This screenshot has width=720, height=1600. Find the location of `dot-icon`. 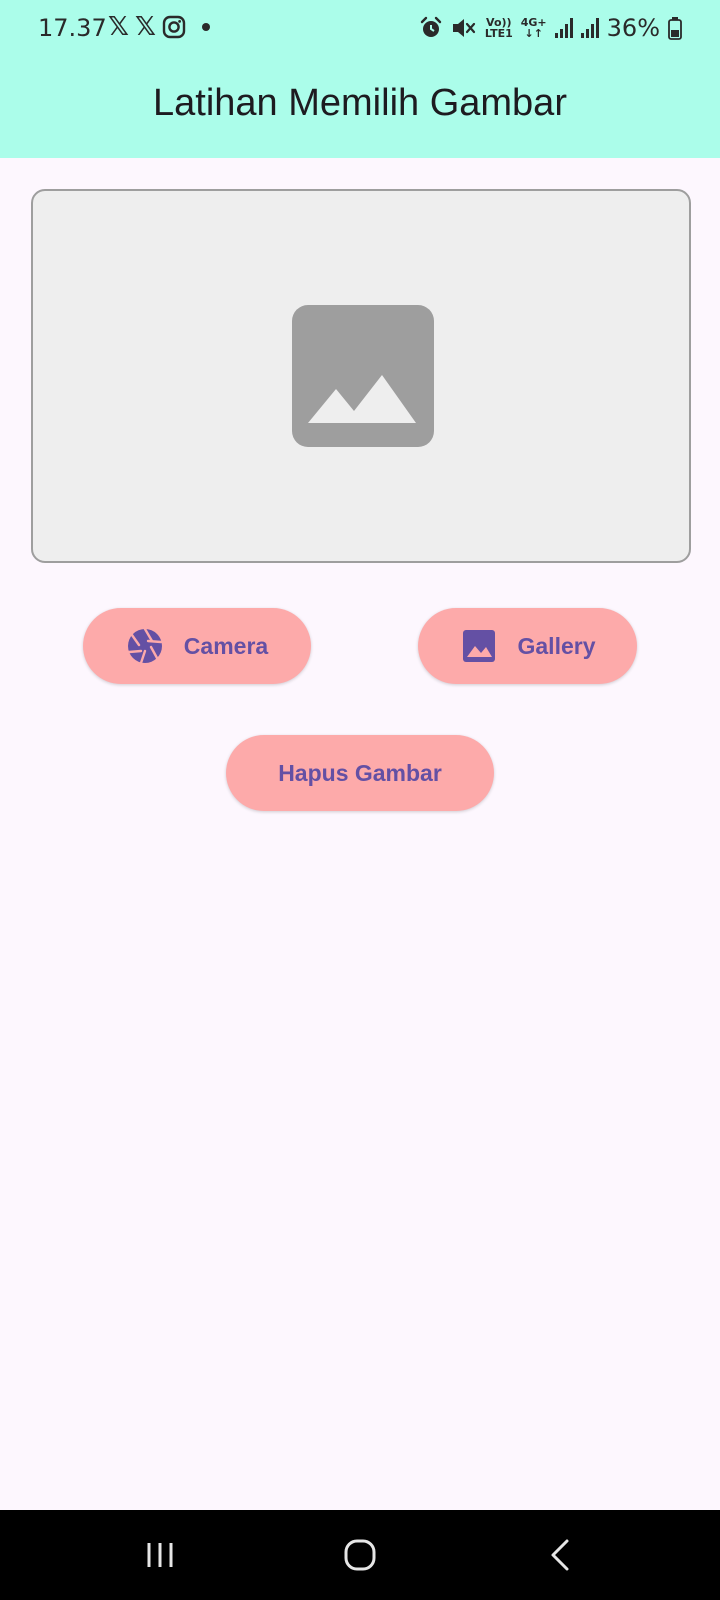

dot-icon is located at coordinates (205, 27).